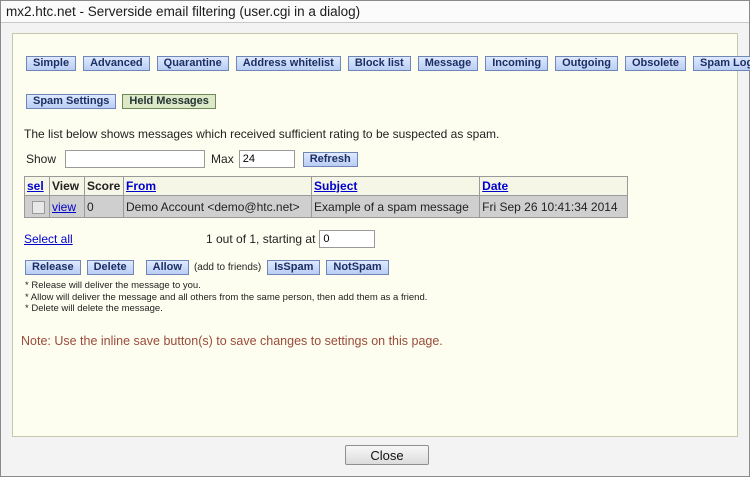 This screenshot has height=477, width=750. Describe the element at coordinates (222, 159) in the screenshot. I see `max-label: Max` at that location.